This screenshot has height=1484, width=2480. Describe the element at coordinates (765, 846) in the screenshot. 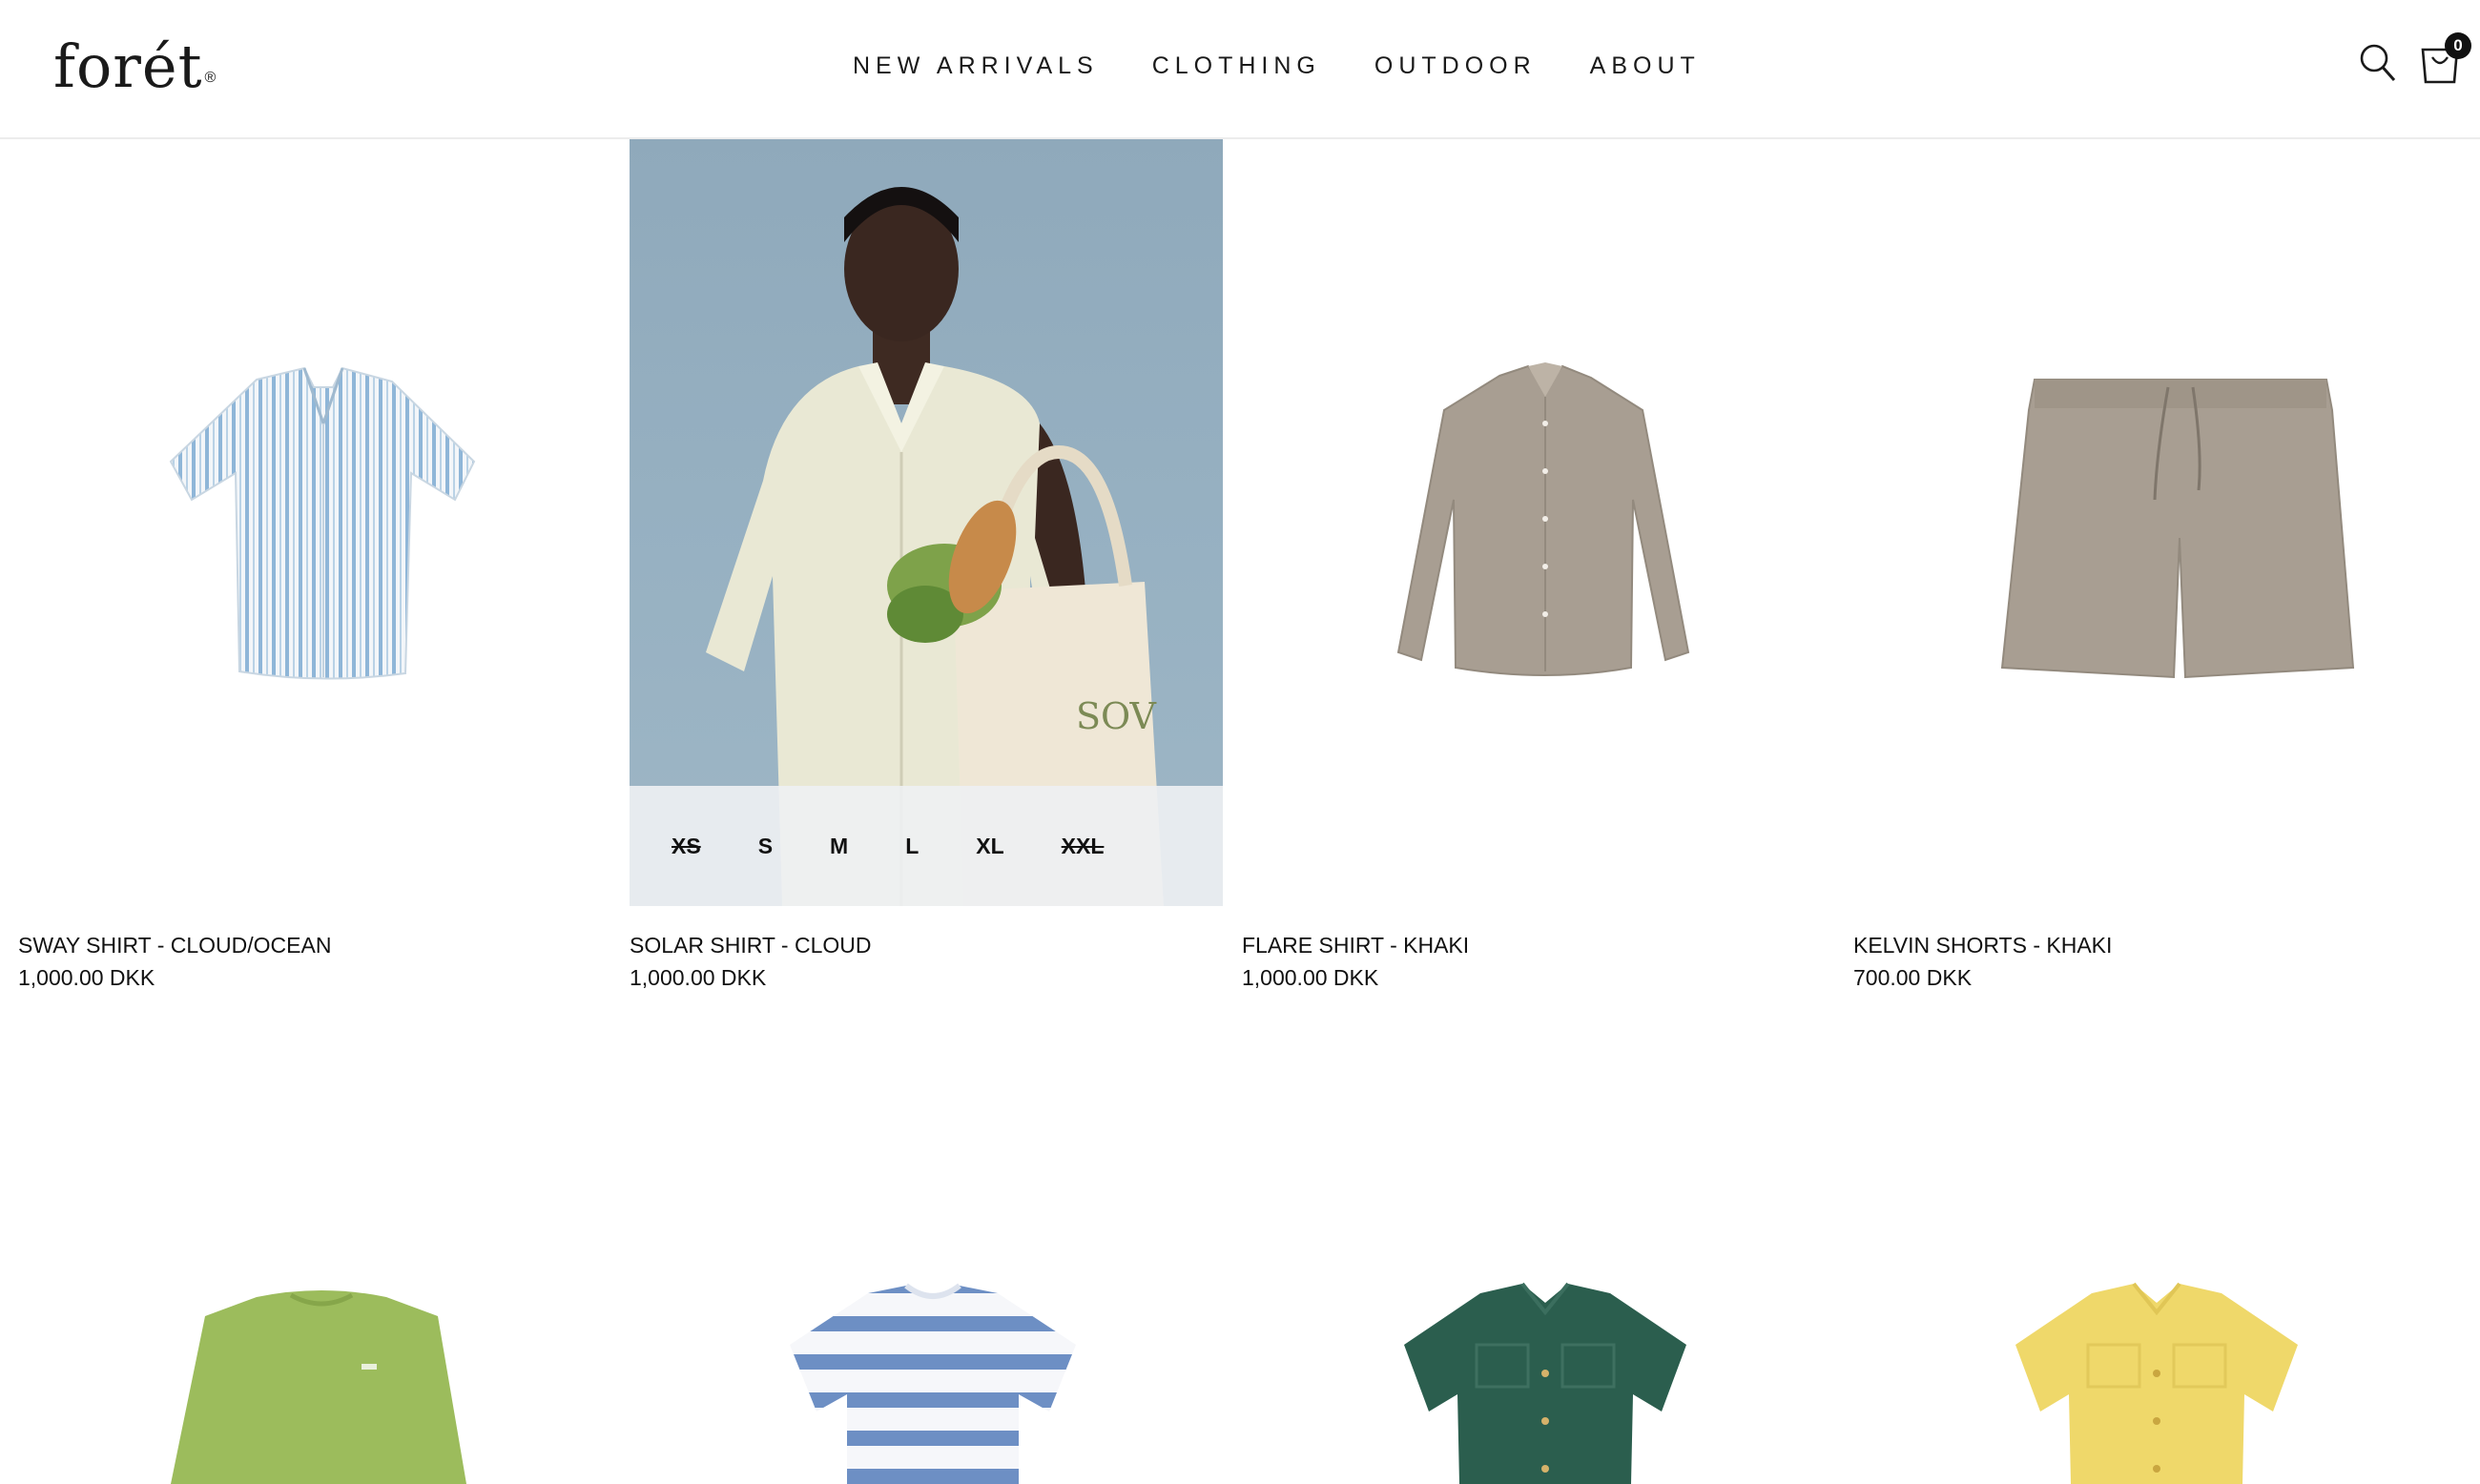

I see `size-option-s: S` at that location.